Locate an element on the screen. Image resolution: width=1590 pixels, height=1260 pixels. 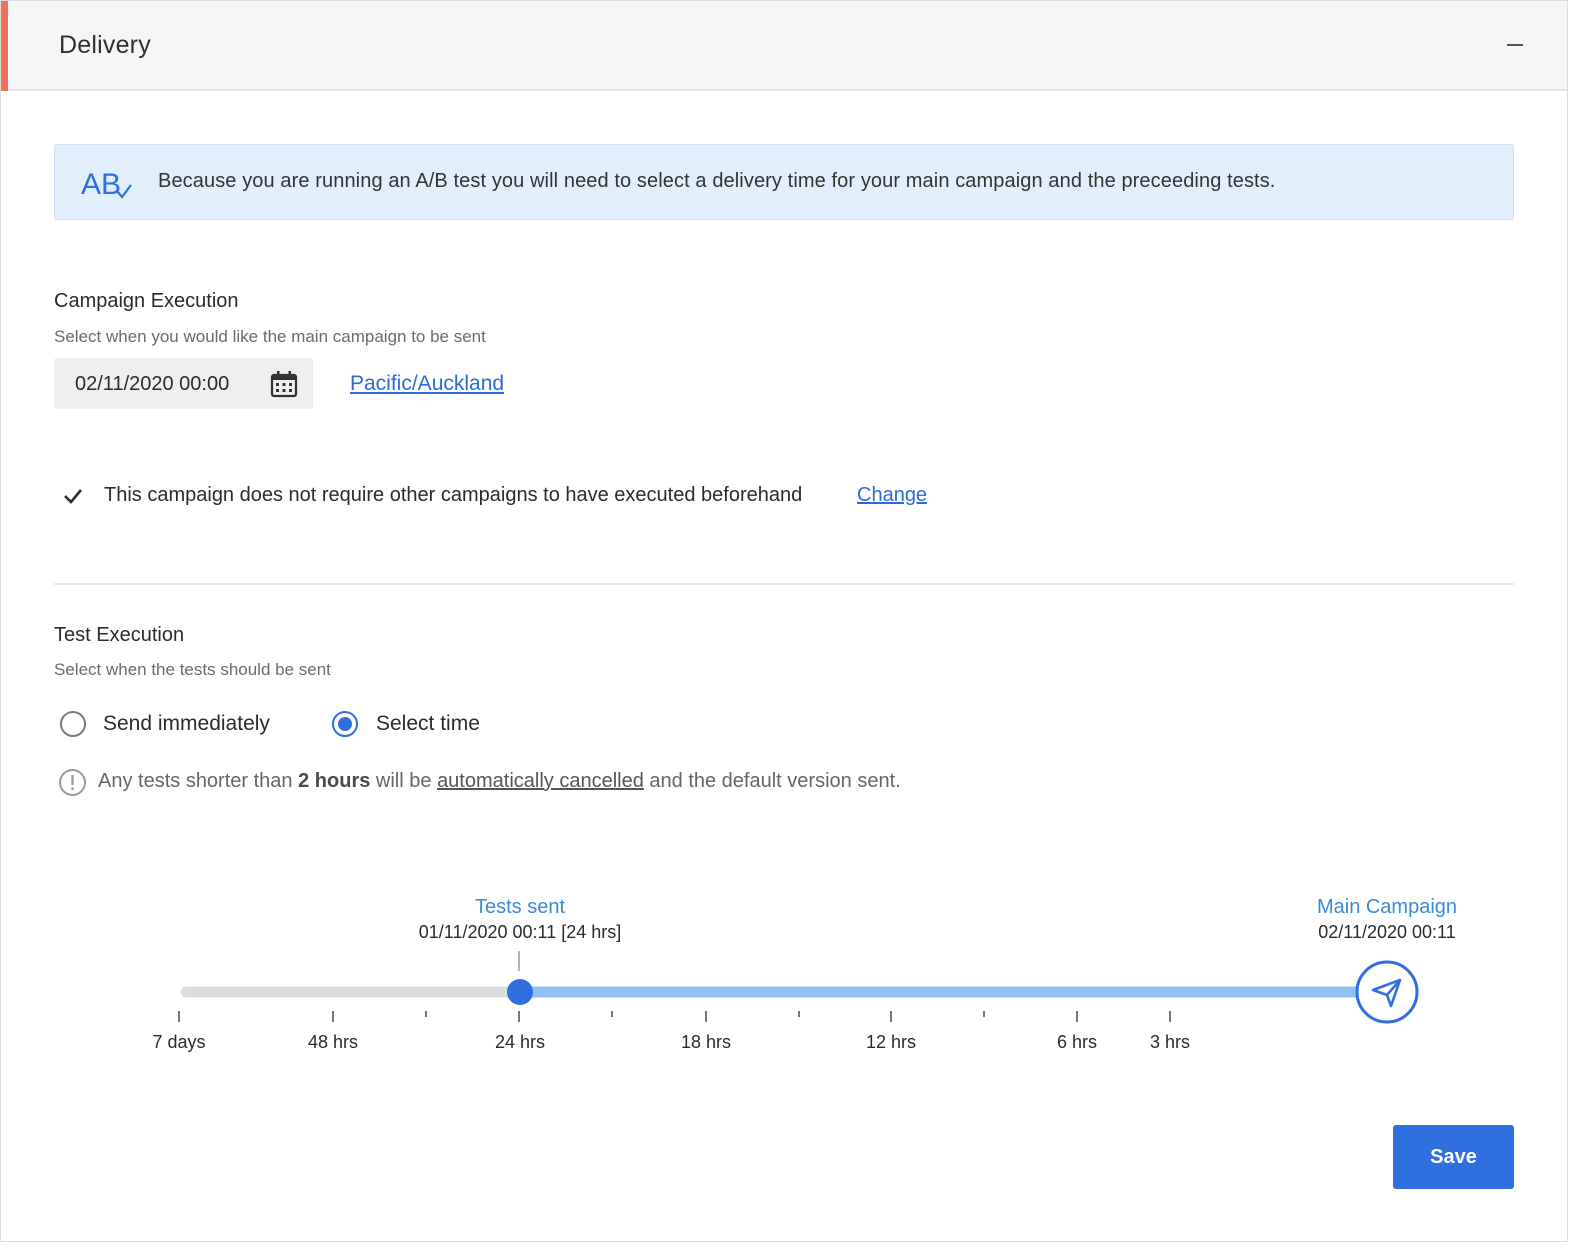
tick-label: 6 hrs is located at coordinates (1077, 1042).